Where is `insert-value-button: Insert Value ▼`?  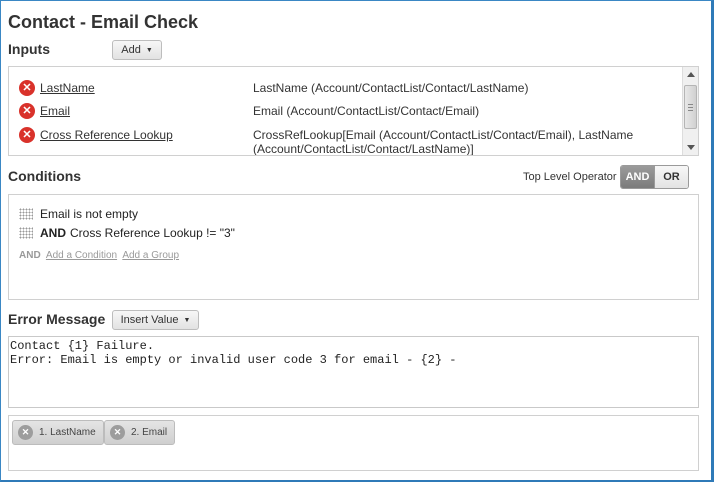 insert-value-button: Insert Value ▼ is located at coordinates (155, 320).